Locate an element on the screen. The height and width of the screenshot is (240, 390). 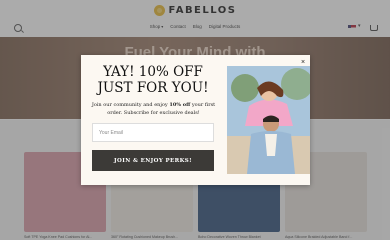
couple-photo-illustration is located at coordinates (268, 120).